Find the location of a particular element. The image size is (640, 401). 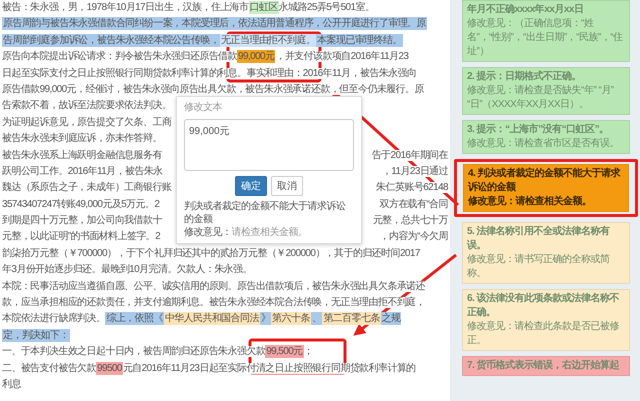

document-text: 中华人民共和国合同法 is located at coordinates (212, 319).